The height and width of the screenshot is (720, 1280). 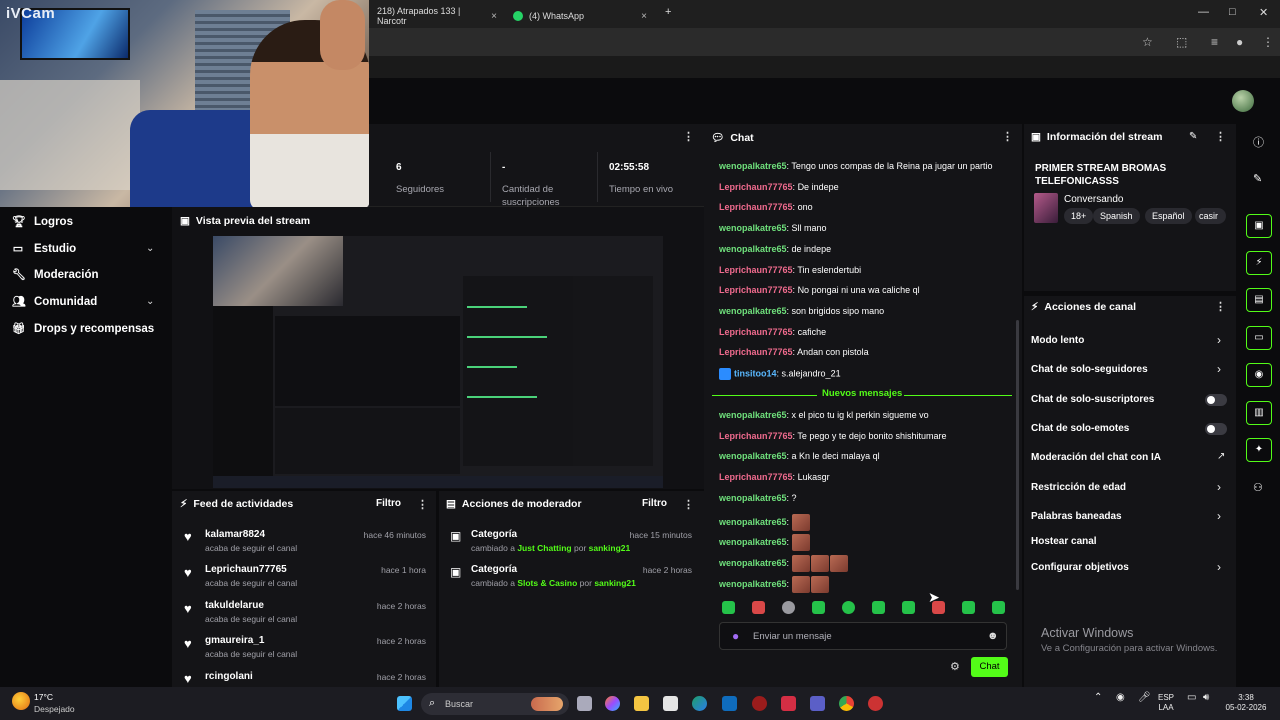 What do you see at coordinates (863, 636) in the screenshot?
I see `chat-message-input: ● Enviar un mensaje ☻` at bounding box center [863, 636].